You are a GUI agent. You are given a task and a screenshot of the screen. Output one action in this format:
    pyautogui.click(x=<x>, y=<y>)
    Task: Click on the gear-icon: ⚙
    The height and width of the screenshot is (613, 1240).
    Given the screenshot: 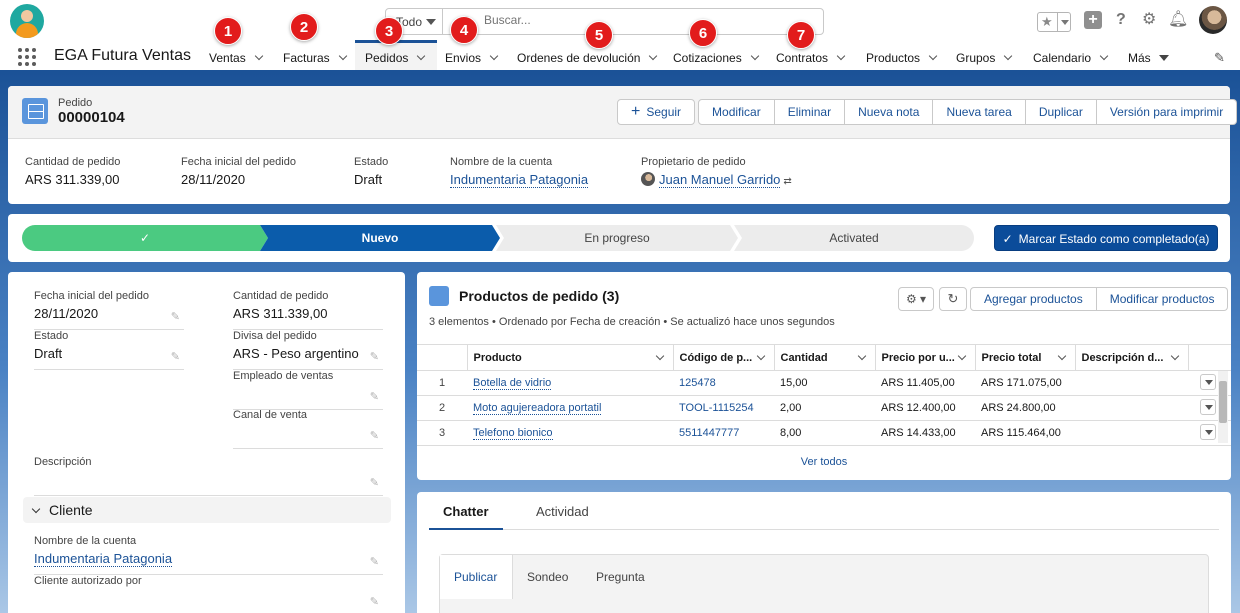 What is the action you would take?
    pyautogui.click(x=1149, y=20)
    